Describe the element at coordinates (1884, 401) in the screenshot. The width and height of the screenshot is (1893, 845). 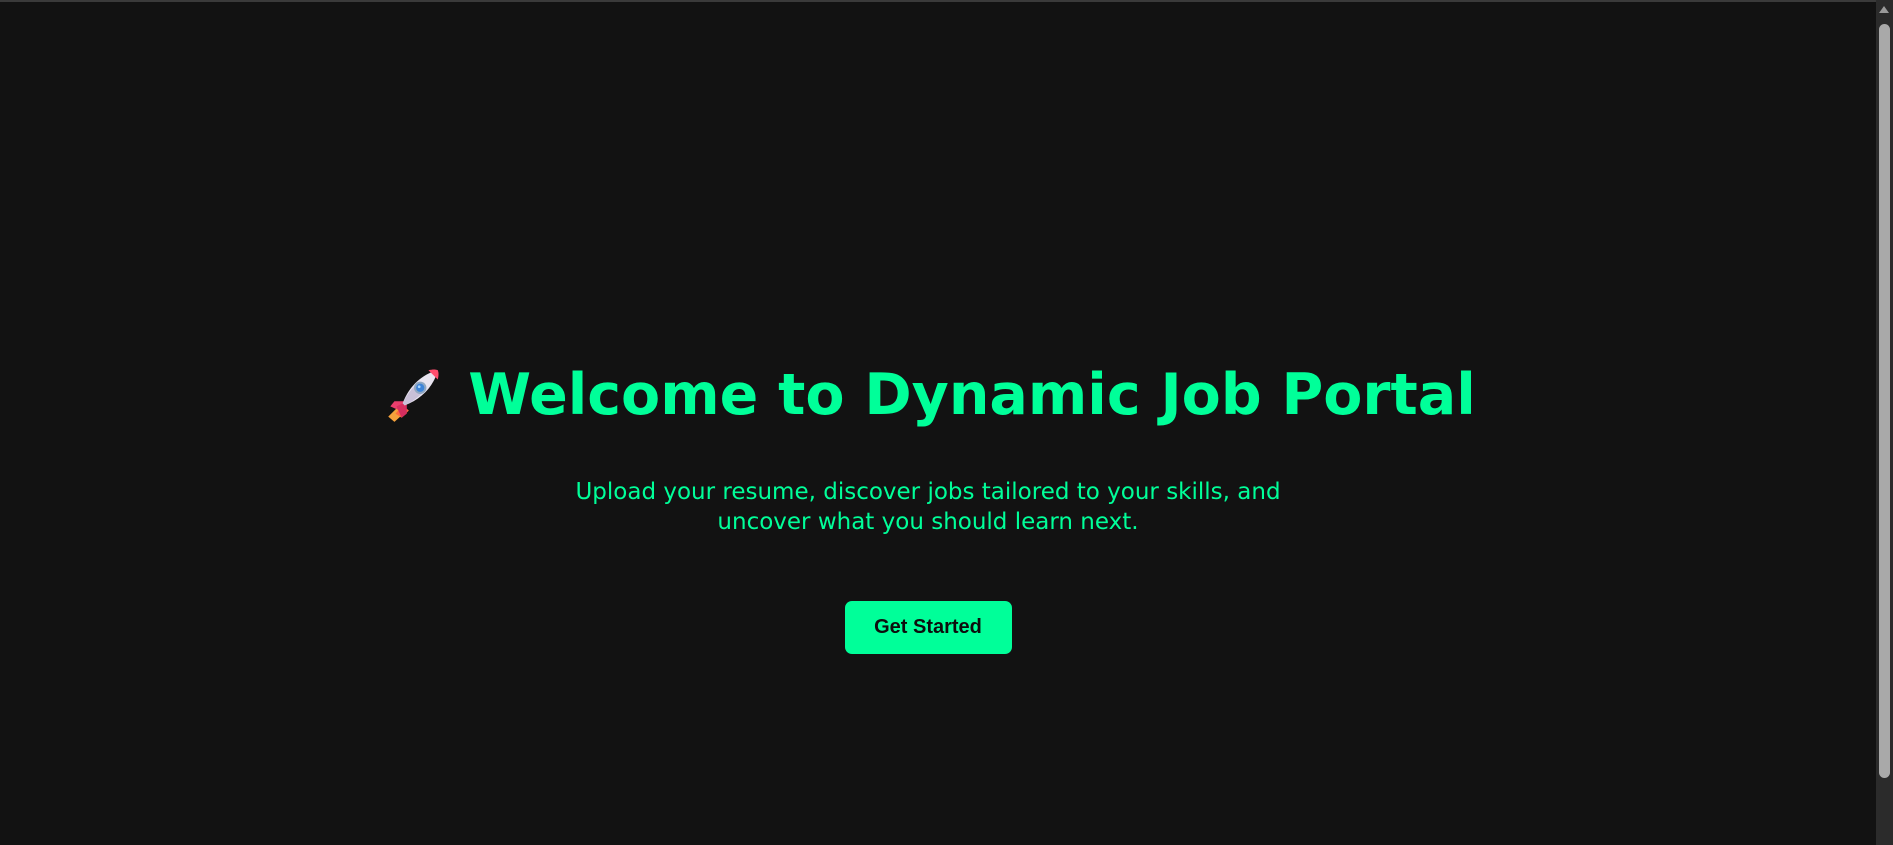
I see `scroll-thumb` at that location.